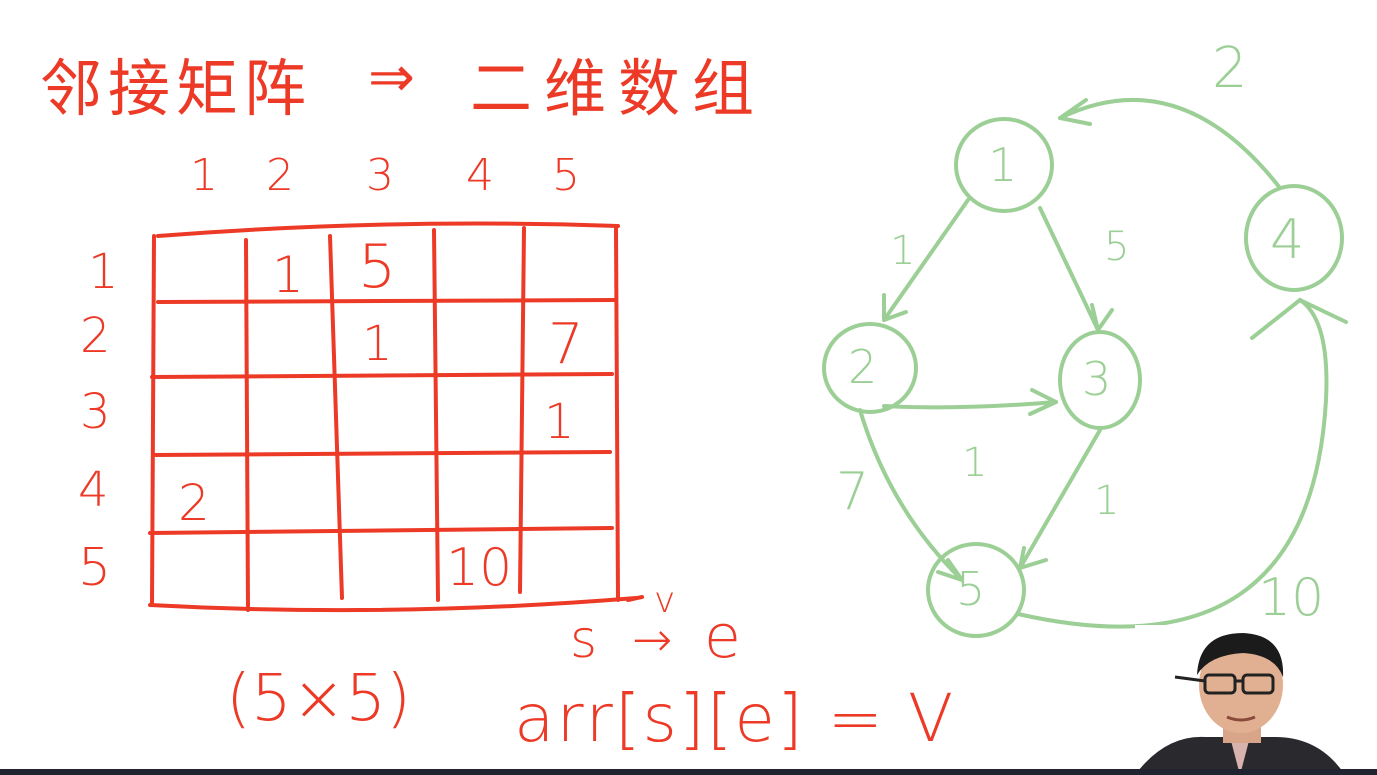 Image resolution: width=1377 pixels, height=775 pixels. I want to click on bottom-bar, so click(688, 772).